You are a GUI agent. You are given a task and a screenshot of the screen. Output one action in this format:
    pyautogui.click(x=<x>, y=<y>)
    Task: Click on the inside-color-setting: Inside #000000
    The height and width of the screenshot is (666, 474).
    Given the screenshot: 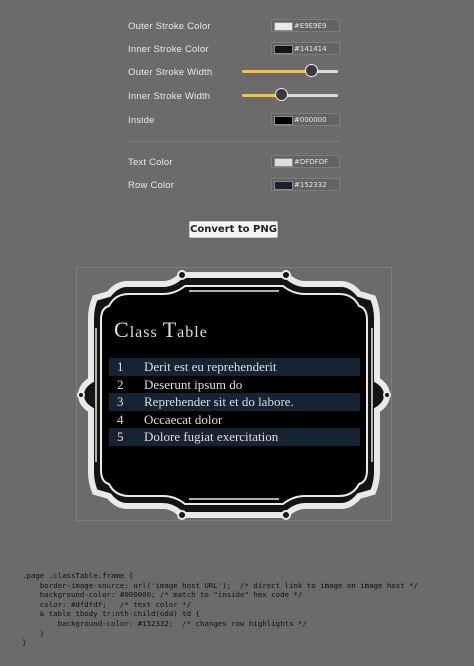 What is the action you would take?
    pyautogui.click(x=237, y=123)
    